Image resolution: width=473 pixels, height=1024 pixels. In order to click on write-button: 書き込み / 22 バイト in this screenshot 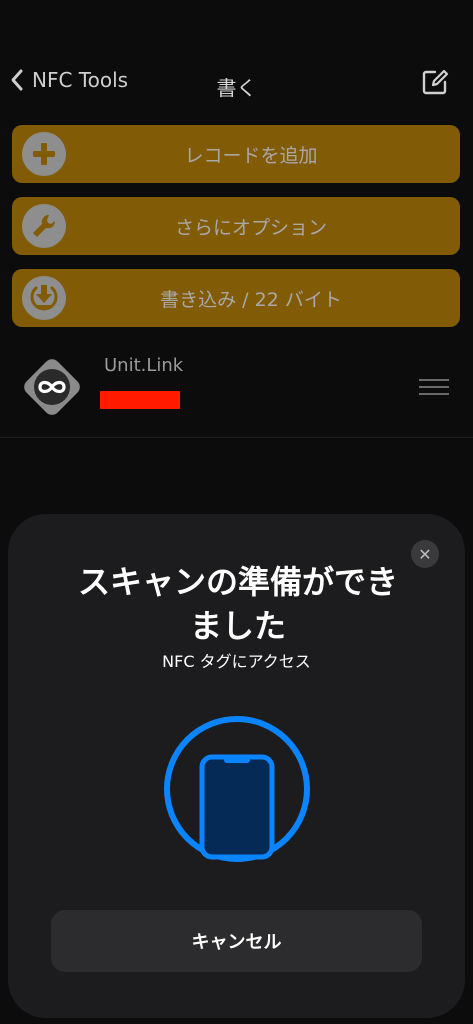, I will do `click(236, 298)`.